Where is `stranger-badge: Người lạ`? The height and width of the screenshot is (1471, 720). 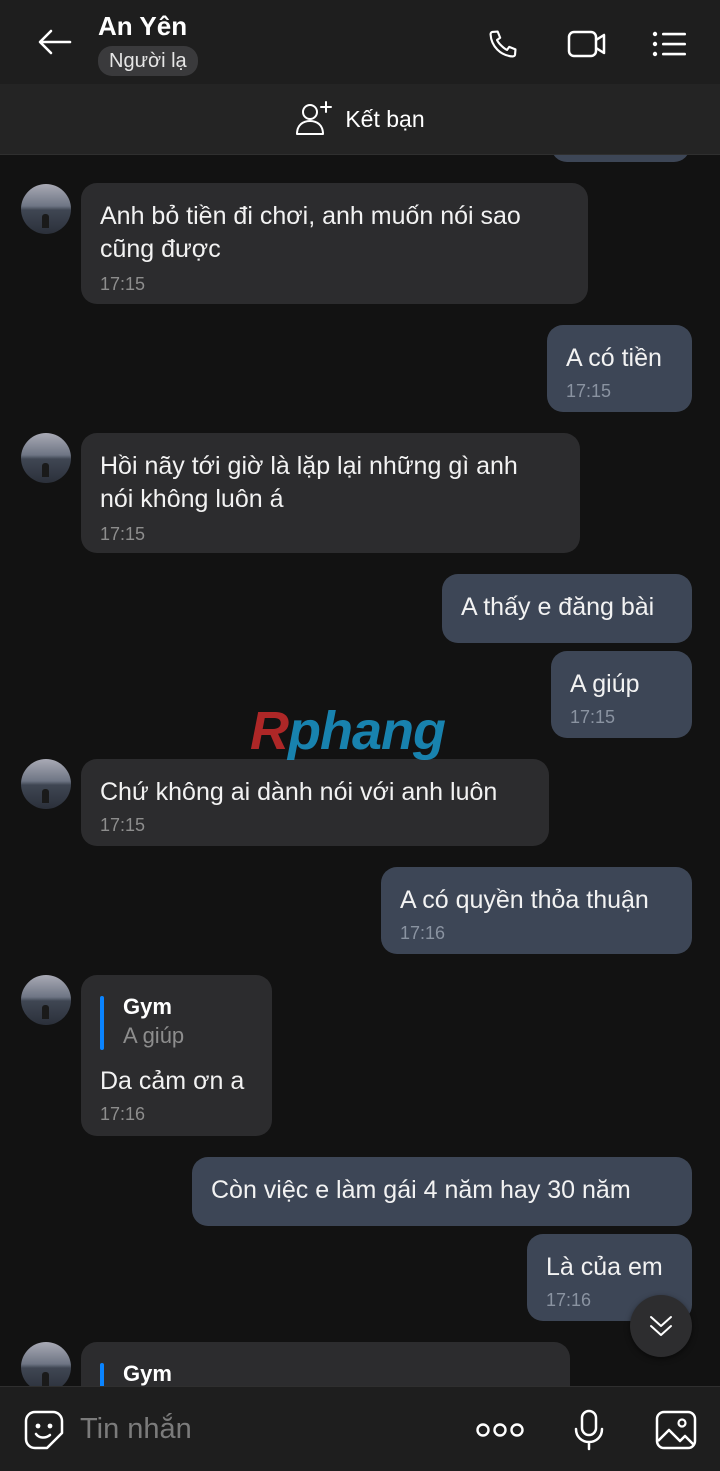
stranger-badge: Người lạ is located at coordinates (148, 61).